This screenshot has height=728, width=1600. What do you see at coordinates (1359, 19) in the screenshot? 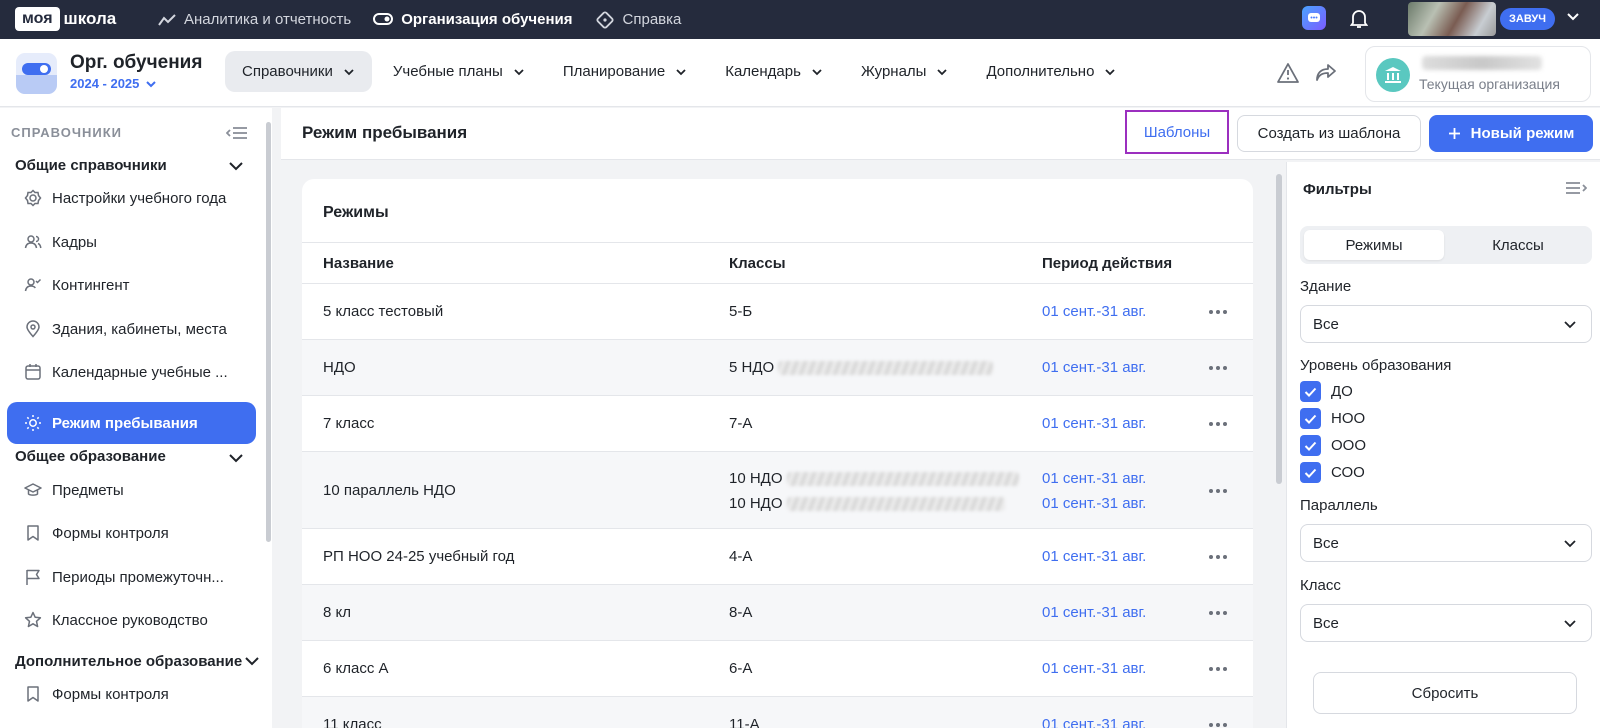
I see `bell-icon` at bounding box center [1359, 19].